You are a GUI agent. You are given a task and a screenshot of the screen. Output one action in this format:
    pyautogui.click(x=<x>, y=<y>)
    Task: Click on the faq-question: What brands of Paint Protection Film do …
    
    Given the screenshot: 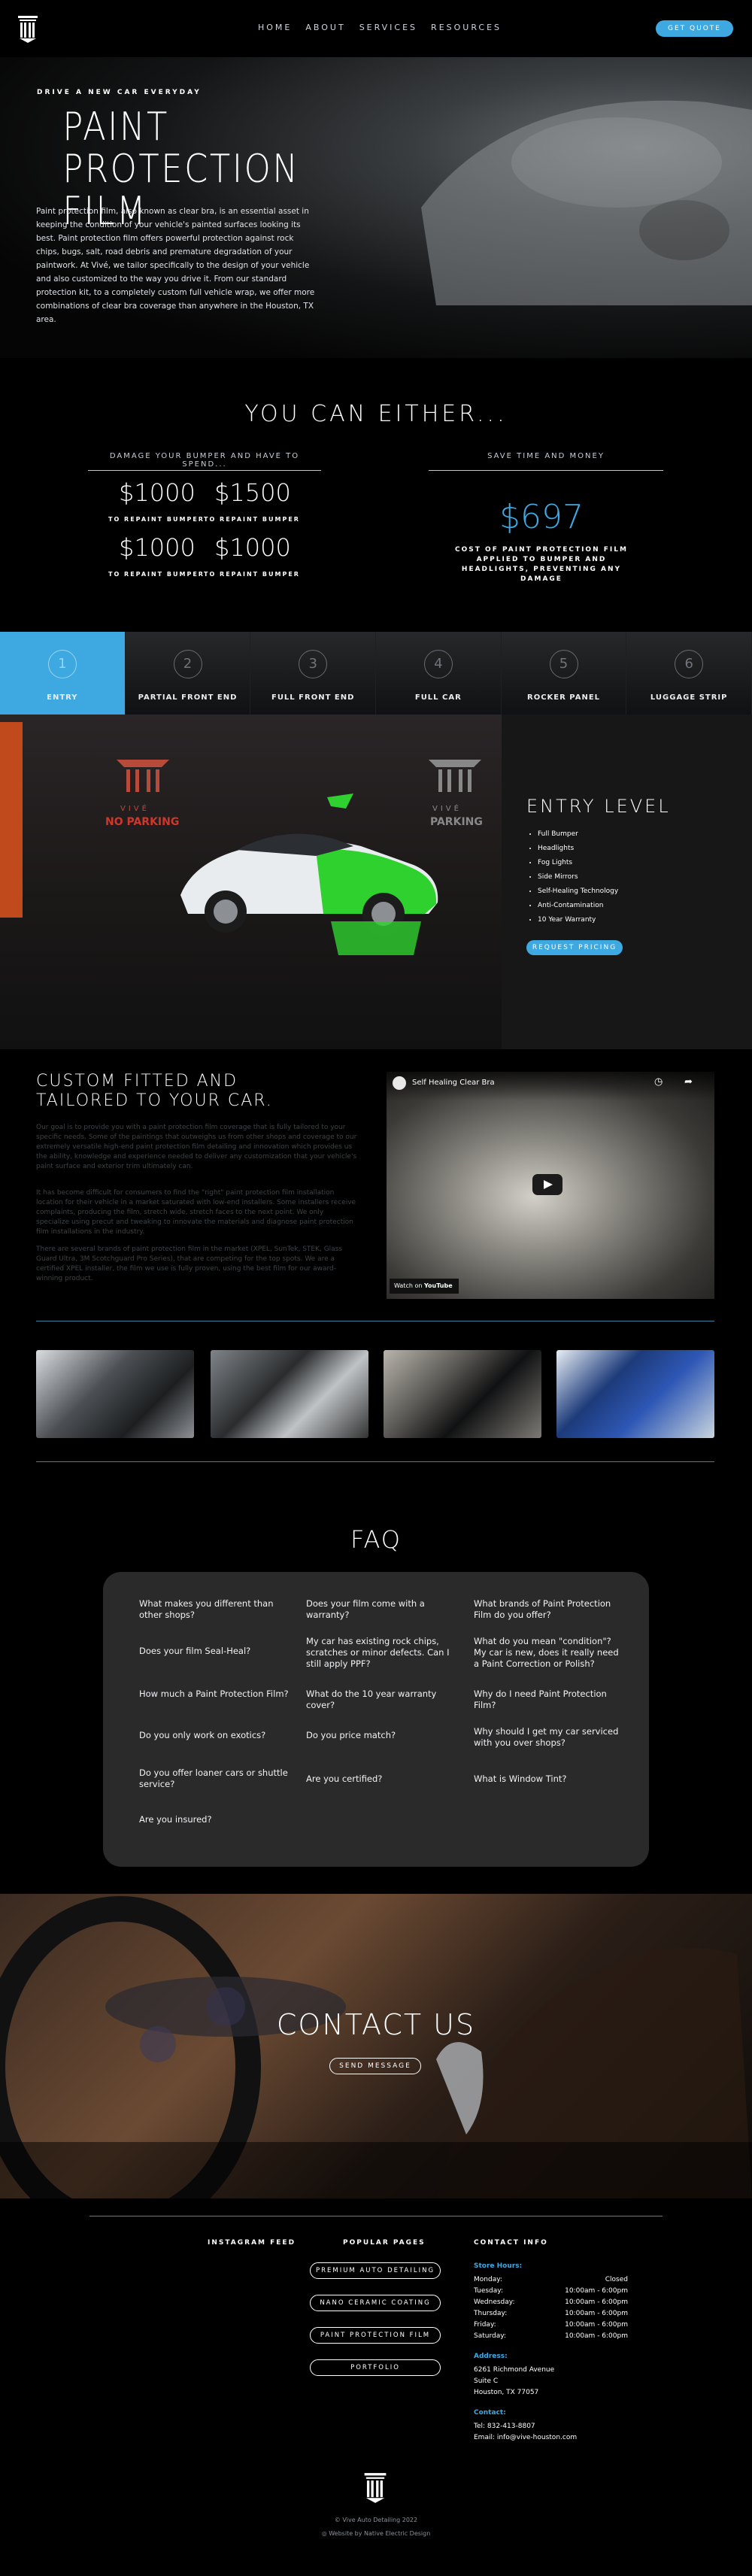 What is the action you would take?
    pyautogui.click(x=549, y=1609)
    